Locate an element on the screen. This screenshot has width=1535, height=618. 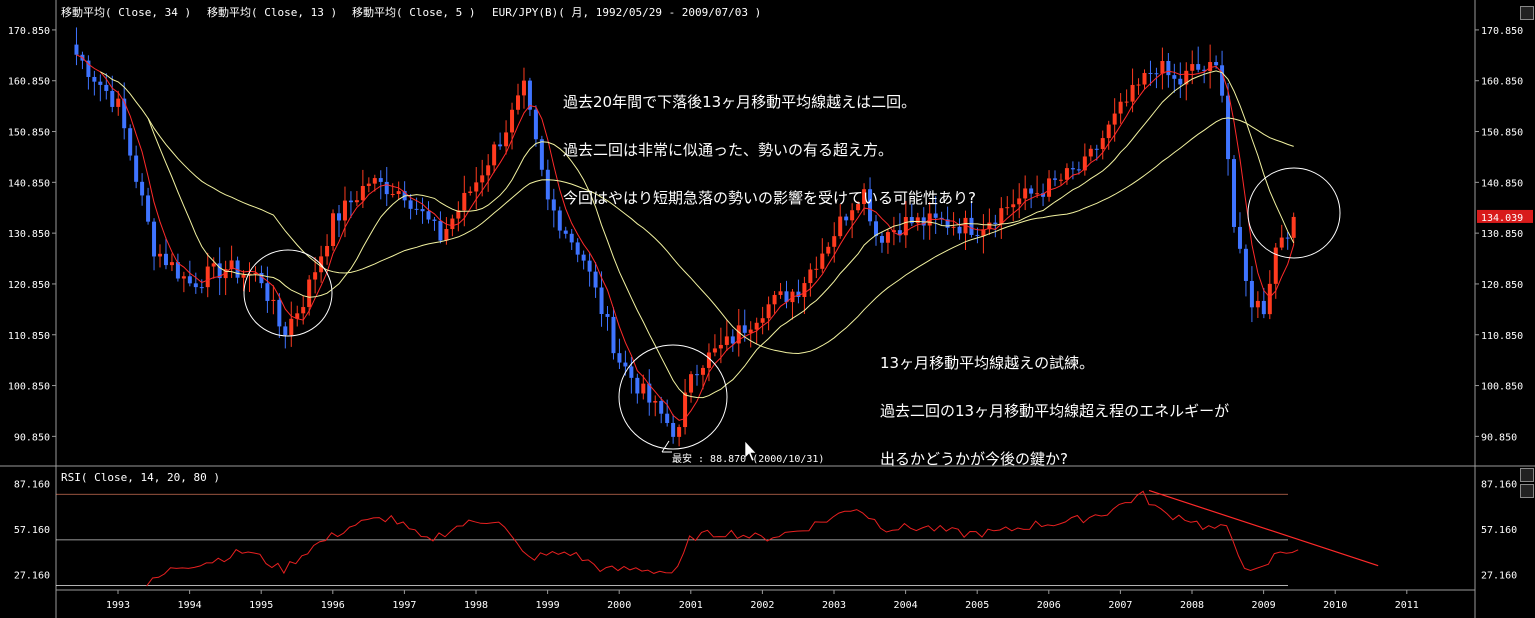
time-tick-label: 2005 is located at coordinates (977, 605).